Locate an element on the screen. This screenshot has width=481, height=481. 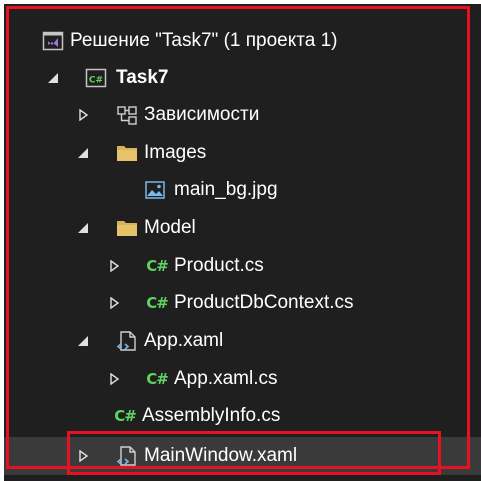
tree-item-label: AssemblyInfo.cs is located at coordinates (211, 415).